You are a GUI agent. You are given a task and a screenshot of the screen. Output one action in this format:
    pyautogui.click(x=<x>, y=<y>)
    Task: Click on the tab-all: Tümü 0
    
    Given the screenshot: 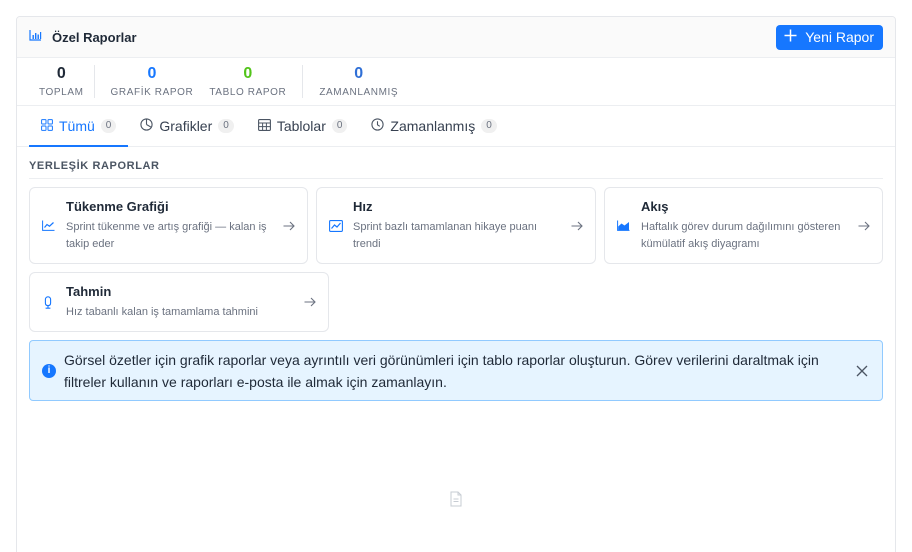 What is the action you would take?
    pyautogui.click(x=79, y=126)
    